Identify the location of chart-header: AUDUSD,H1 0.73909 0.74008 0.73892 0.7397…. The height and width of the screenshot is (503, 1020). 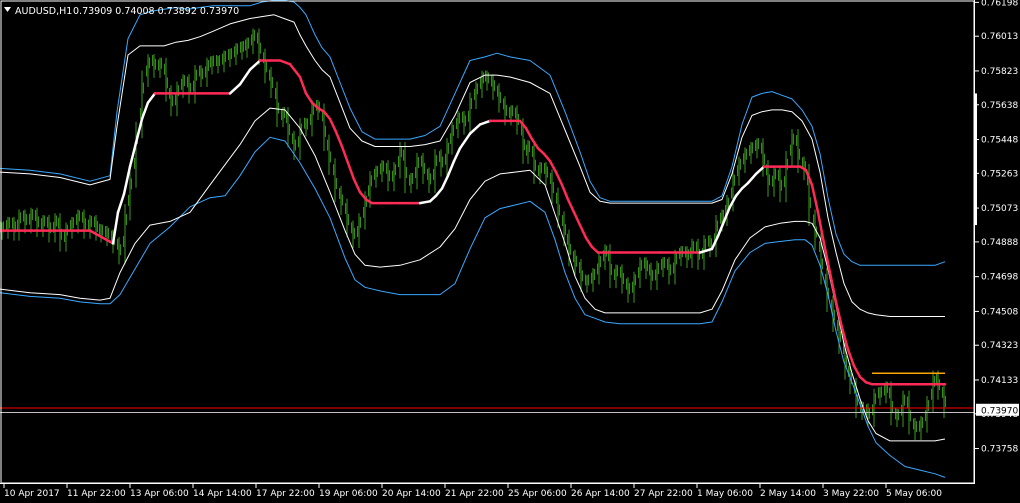
(121, 11).